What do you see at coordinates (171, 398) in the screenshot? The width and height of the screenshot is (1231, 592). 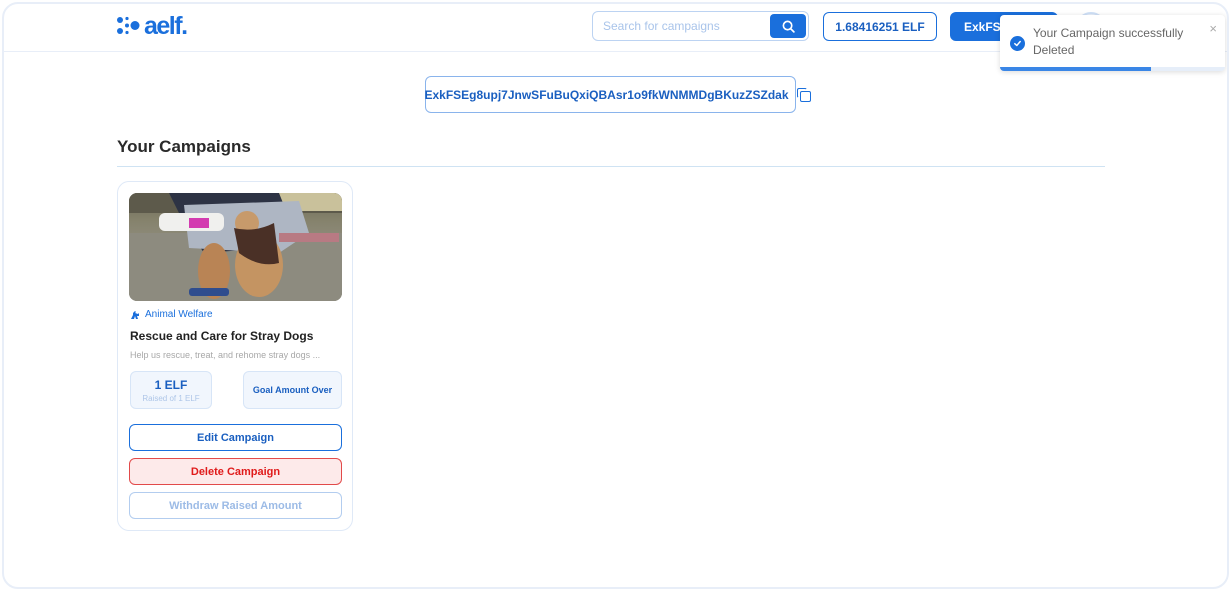 I see `raised-sub: Raised of 1 ELF` at bounding box center [171, 398].